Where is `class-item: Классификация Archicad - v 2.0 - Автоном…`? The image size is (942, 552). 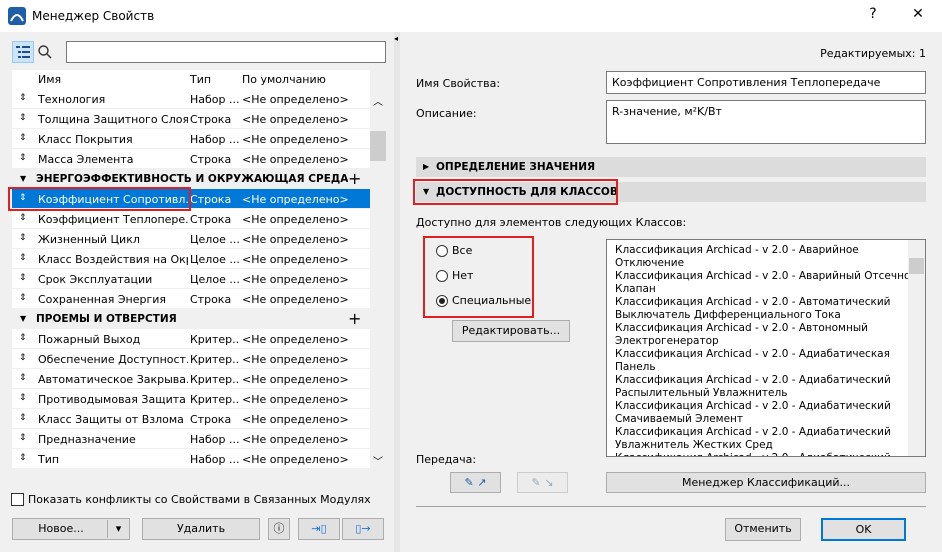
class-item: Классификация Archicad - v 2.0 - Автоном… is located at coordinates (759, 328).